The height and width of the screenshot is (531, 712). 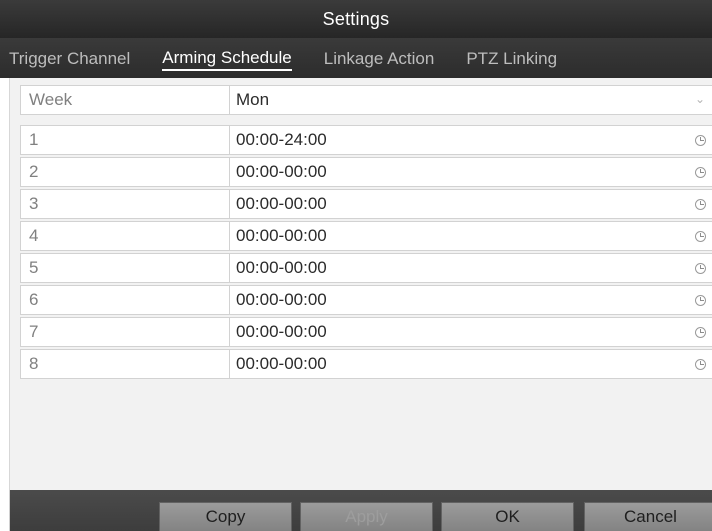 I want to click on title-bar: Settings, so click(x=356, y=19).